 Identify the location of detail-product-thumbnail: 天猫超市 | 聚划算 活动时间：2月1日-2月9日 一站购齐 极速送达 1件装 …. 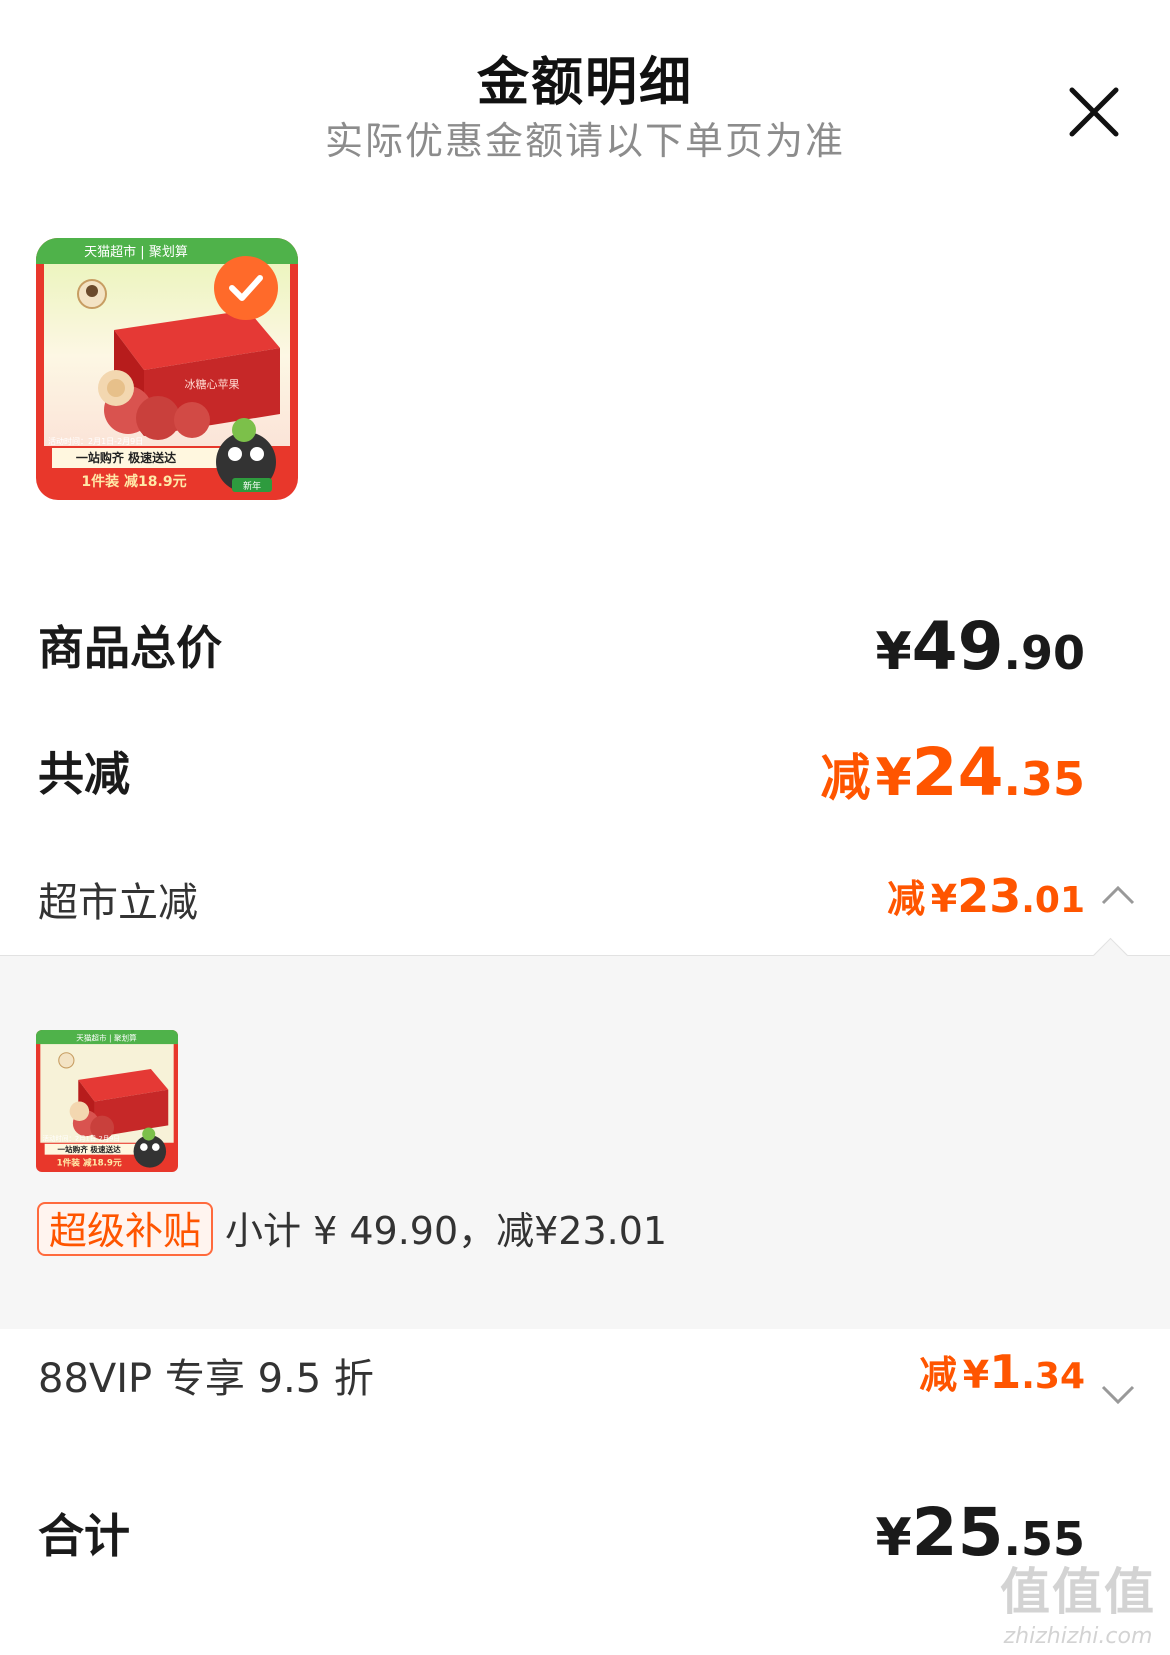
(107, 1101).